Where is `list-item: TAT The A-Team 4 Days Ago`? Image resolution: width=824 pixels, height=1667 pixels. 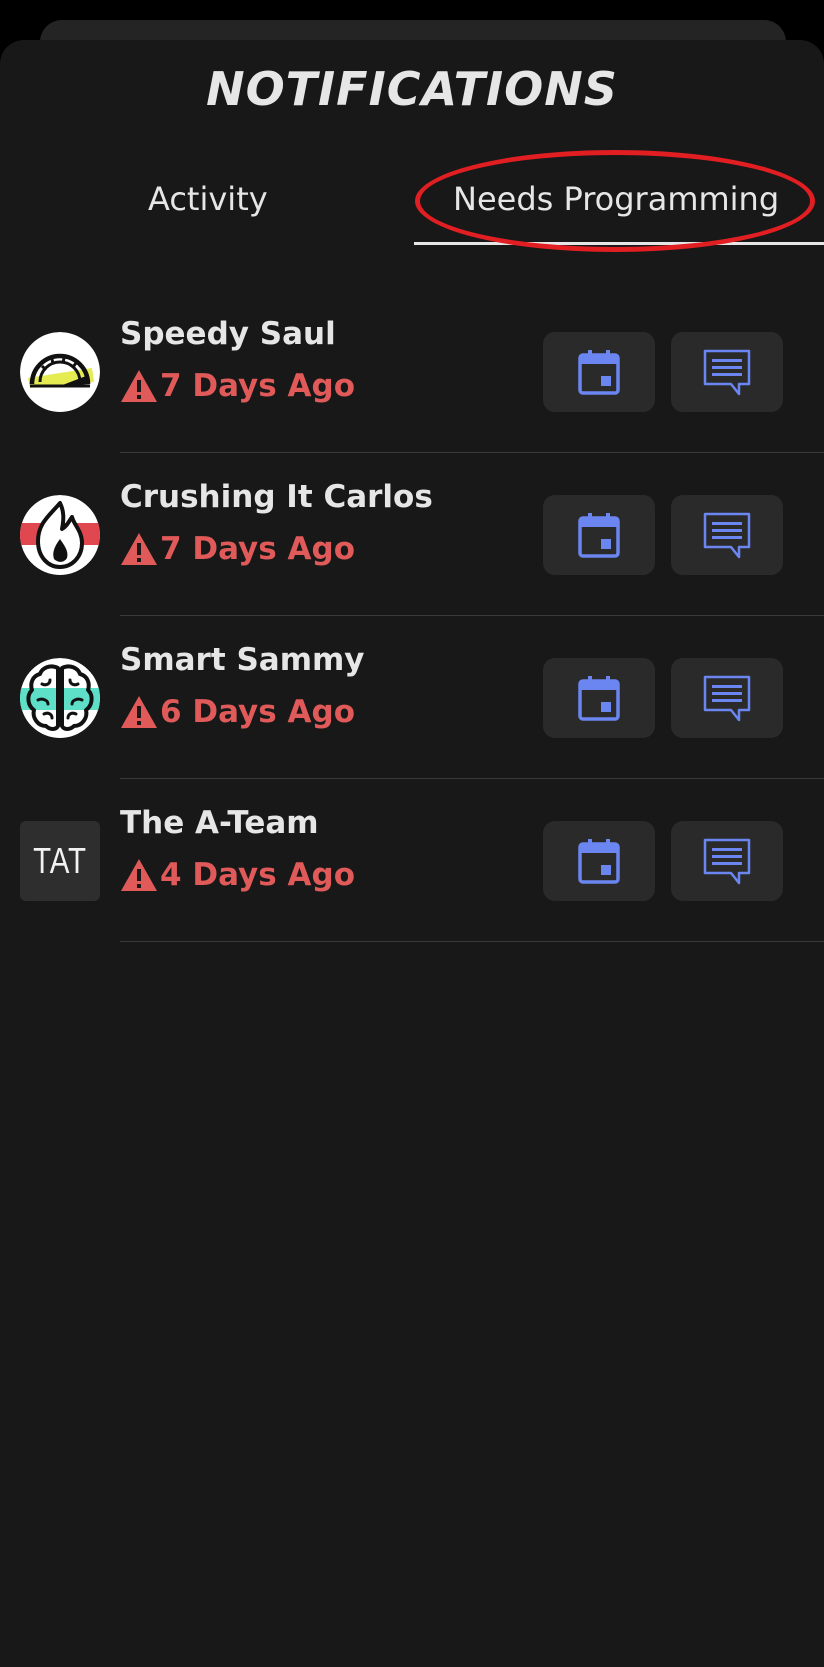 list-item: TAT The A-Team 4 Days Ago is located at coordinates (412, 860).